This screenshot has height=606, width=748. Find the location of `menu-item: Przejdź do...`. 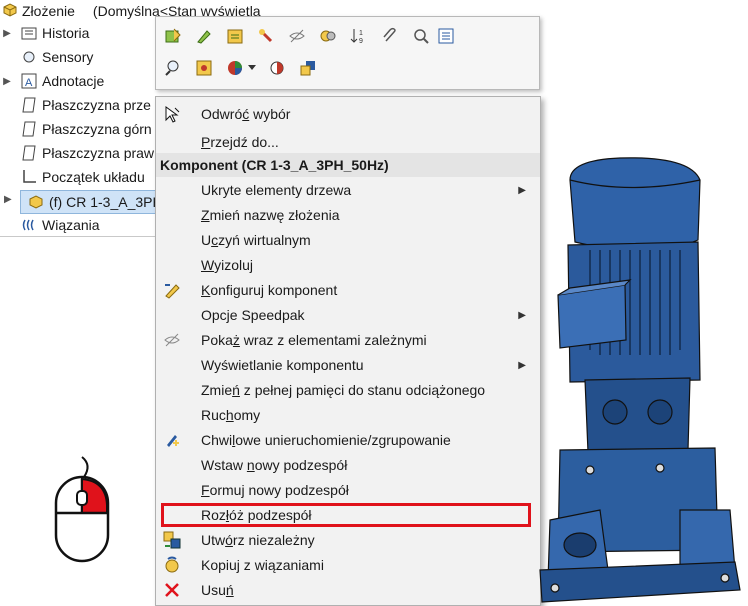

menu-item: Przejdź do... is located at coordinates (348, 142).